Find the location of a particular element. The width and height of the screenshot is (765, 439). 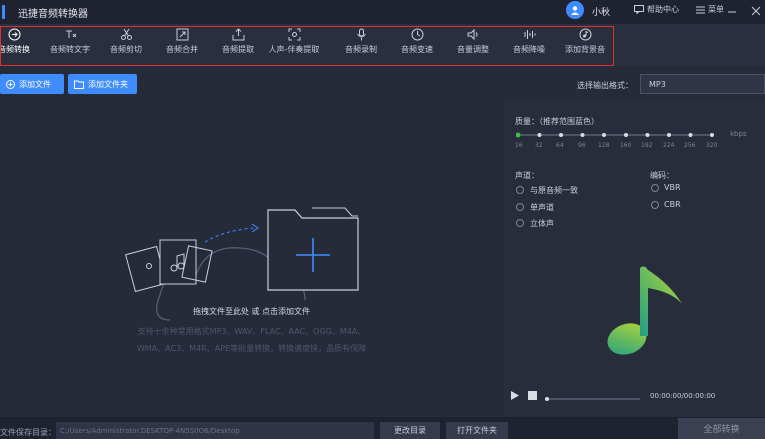

music-note-icon is located at coordinates (644, 310).